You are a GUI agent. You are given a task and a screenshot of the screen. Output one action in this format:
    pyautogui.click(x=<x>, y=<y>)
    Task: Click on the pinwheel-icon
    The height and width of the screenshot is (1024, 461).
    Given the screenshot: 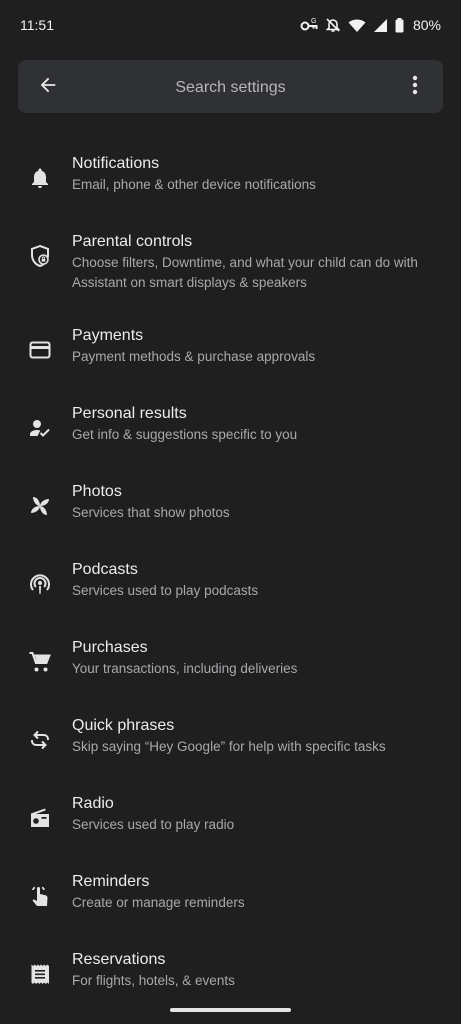 What is the action you would take?
    pyautogui.click(x=40, y=506)
    